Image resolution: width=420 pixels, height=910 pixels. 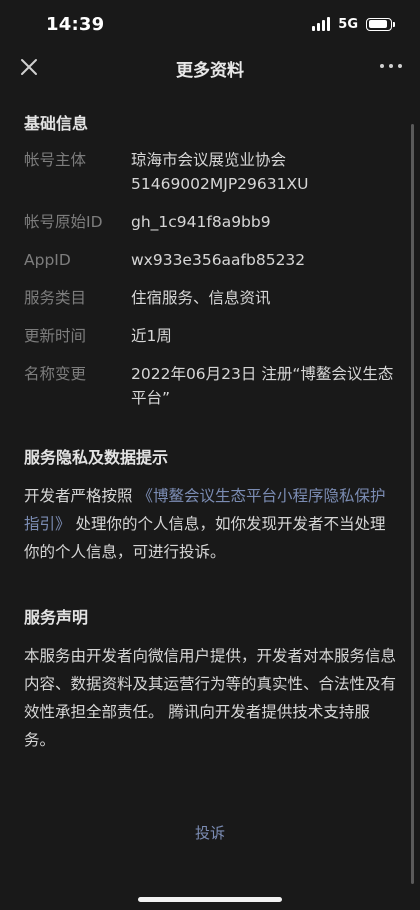 What do you see at coordinates (55, 374) in the screenshot?
I see `info-label: 名称变更` at bounding box center [55, 374].